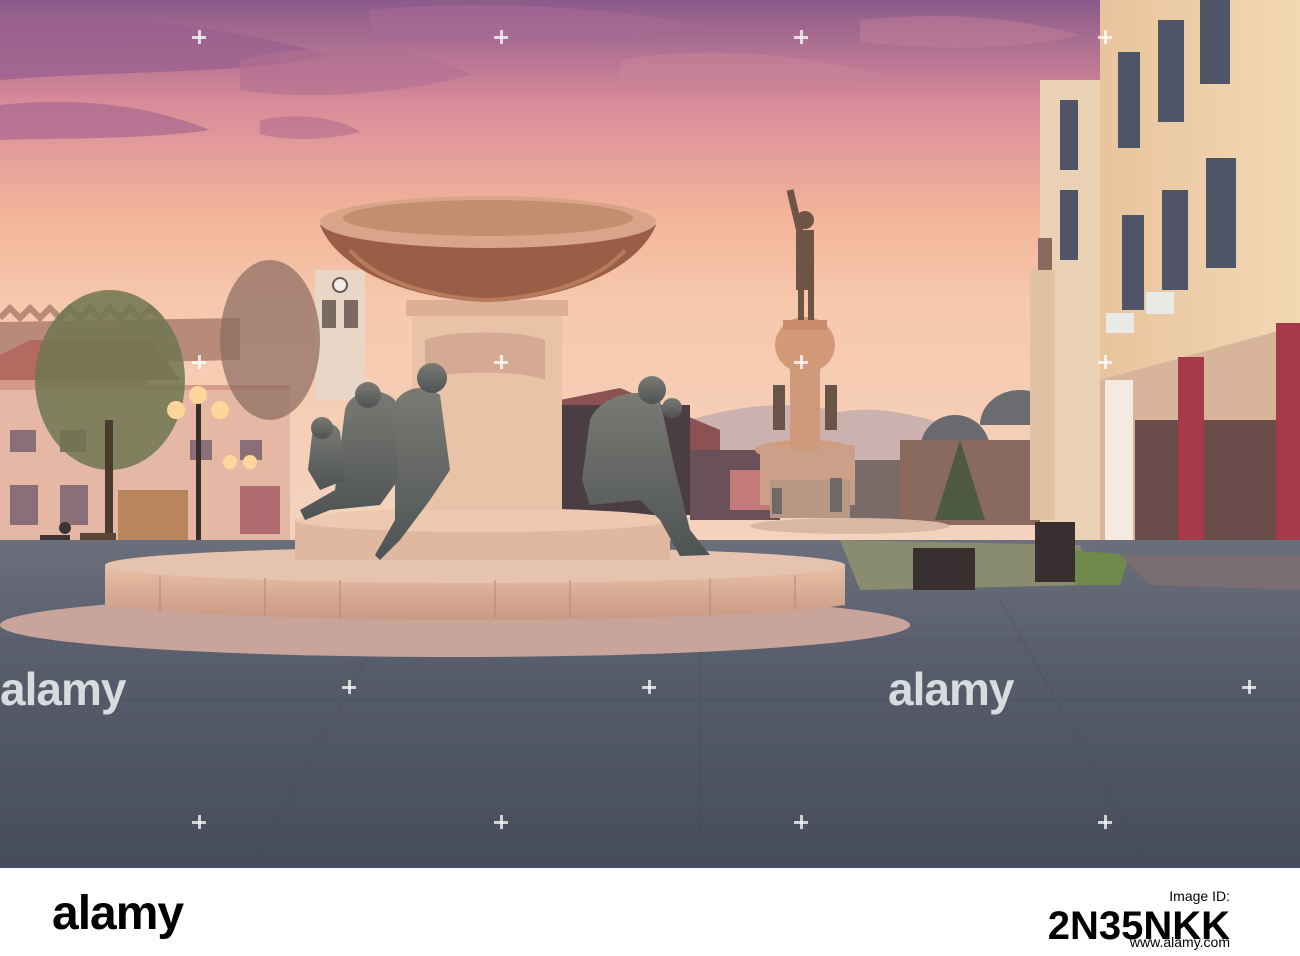 The image size is (1300, 956). Describe the element at coordinates (1199, 896) in the screenshot. I see `image-id-label: Image ID:` at that location.